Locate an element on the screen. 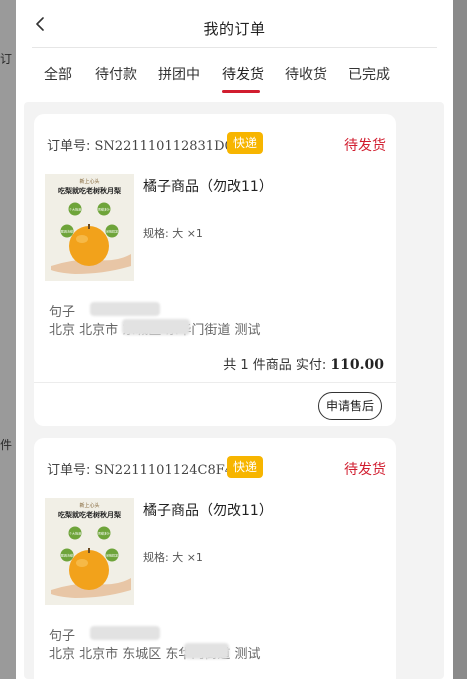  tab-to-ship: 待发货 is located at coordinates (243, 74).